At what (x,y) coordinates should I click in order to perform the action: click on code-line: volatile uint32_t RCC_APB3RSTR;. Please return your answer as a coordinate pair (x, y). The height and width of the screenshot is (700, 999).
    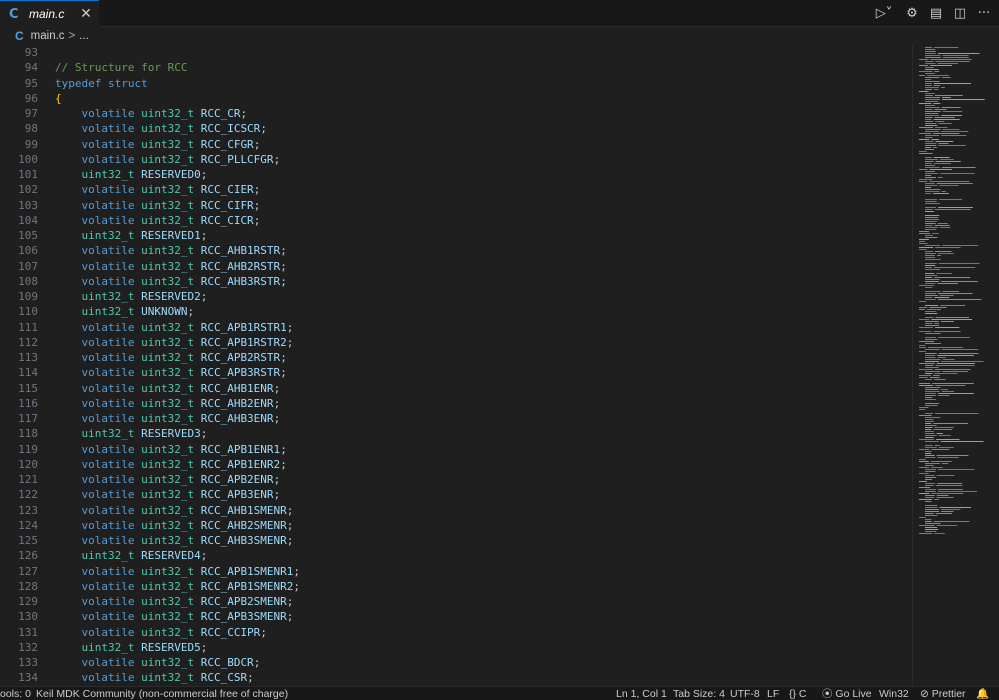
    Looking at the image, I should click on (177, 372).